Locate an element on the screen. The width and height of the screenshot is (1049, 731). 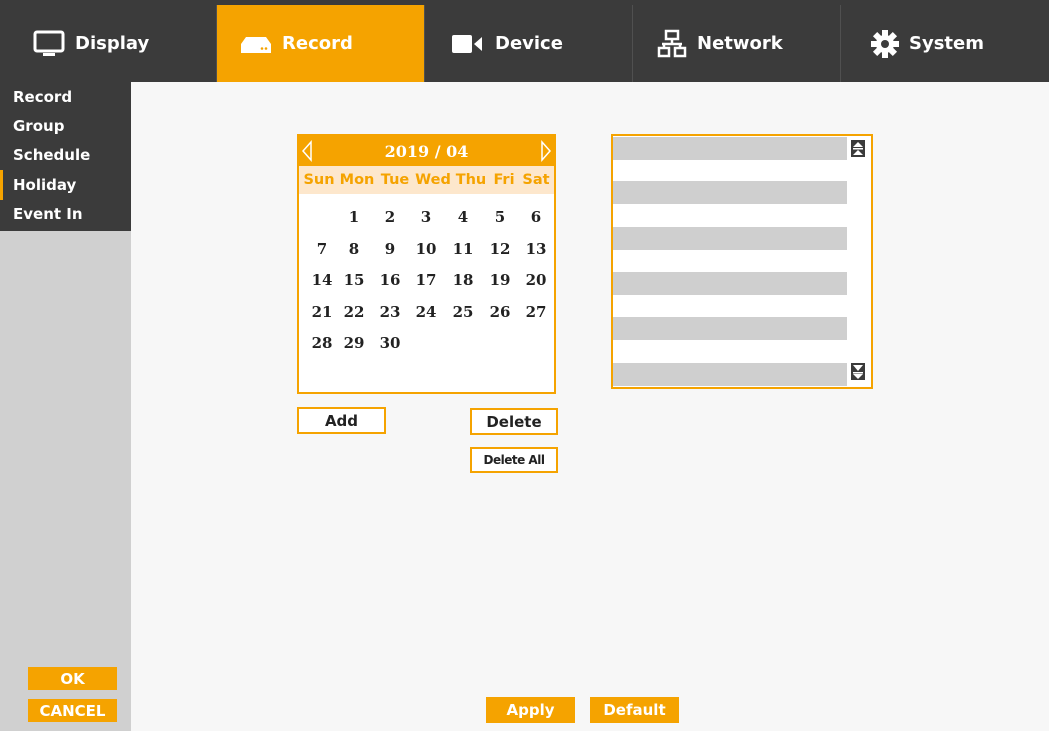
sidebar-item-label: Event In is located at coordinates (48, 214).